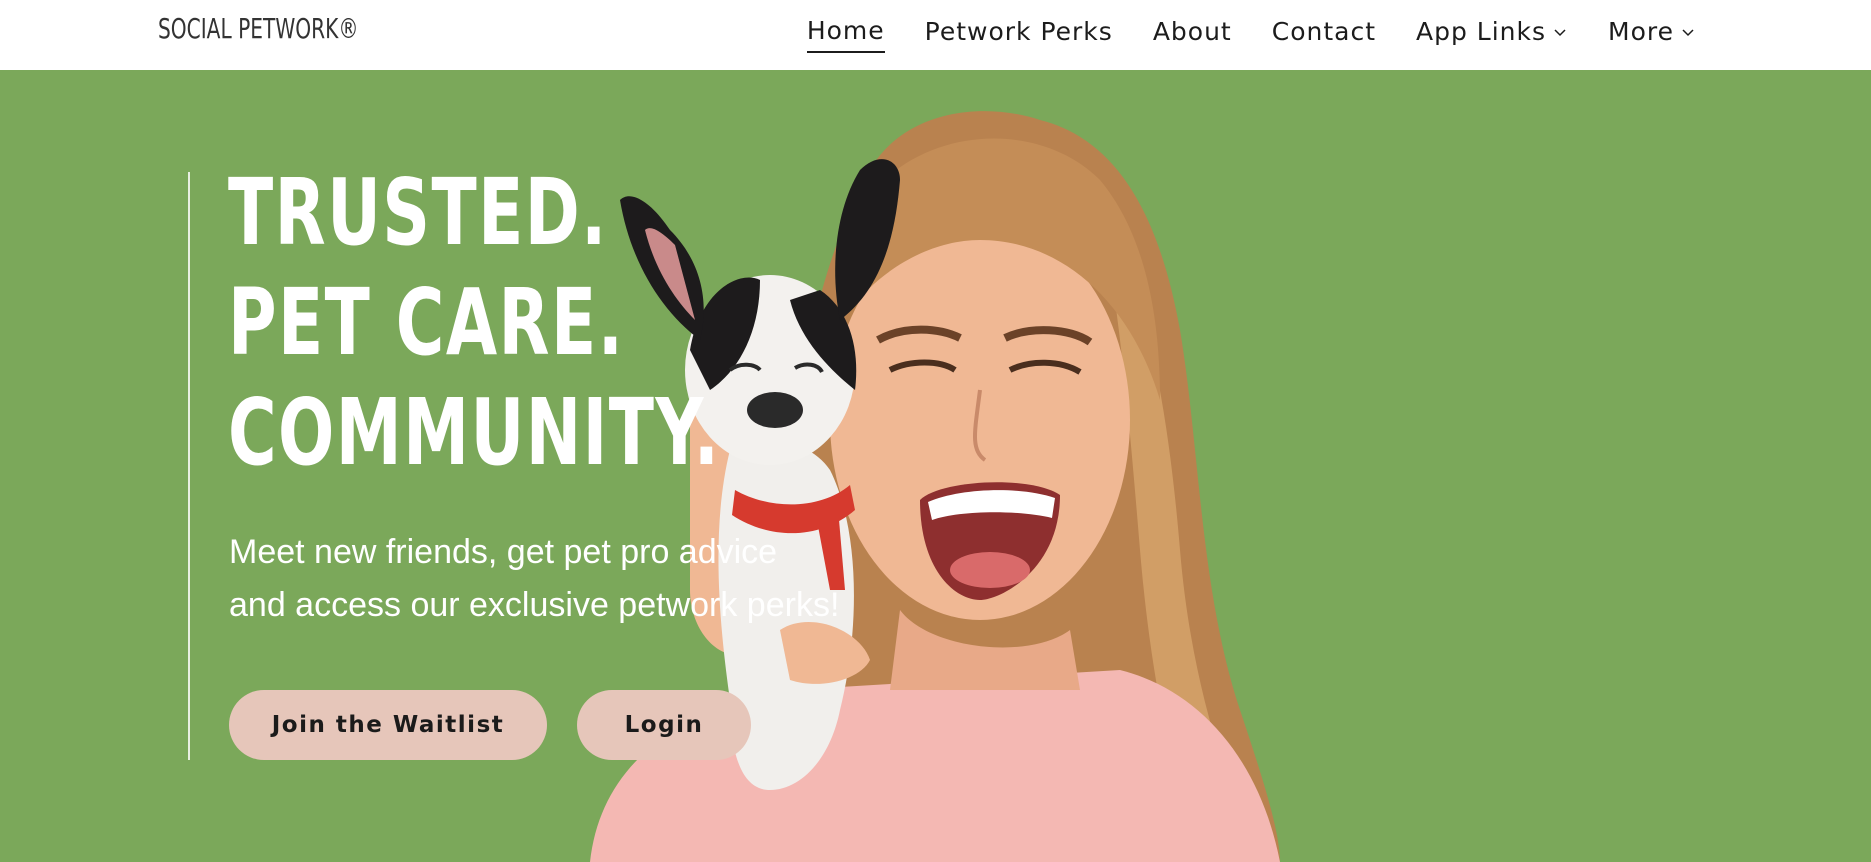 Image resolution: width=1871 pixels, height=862 pixels. Describe the element at coordinates (664, 725) in the screenshot. I see `login-button: Login` at that location.